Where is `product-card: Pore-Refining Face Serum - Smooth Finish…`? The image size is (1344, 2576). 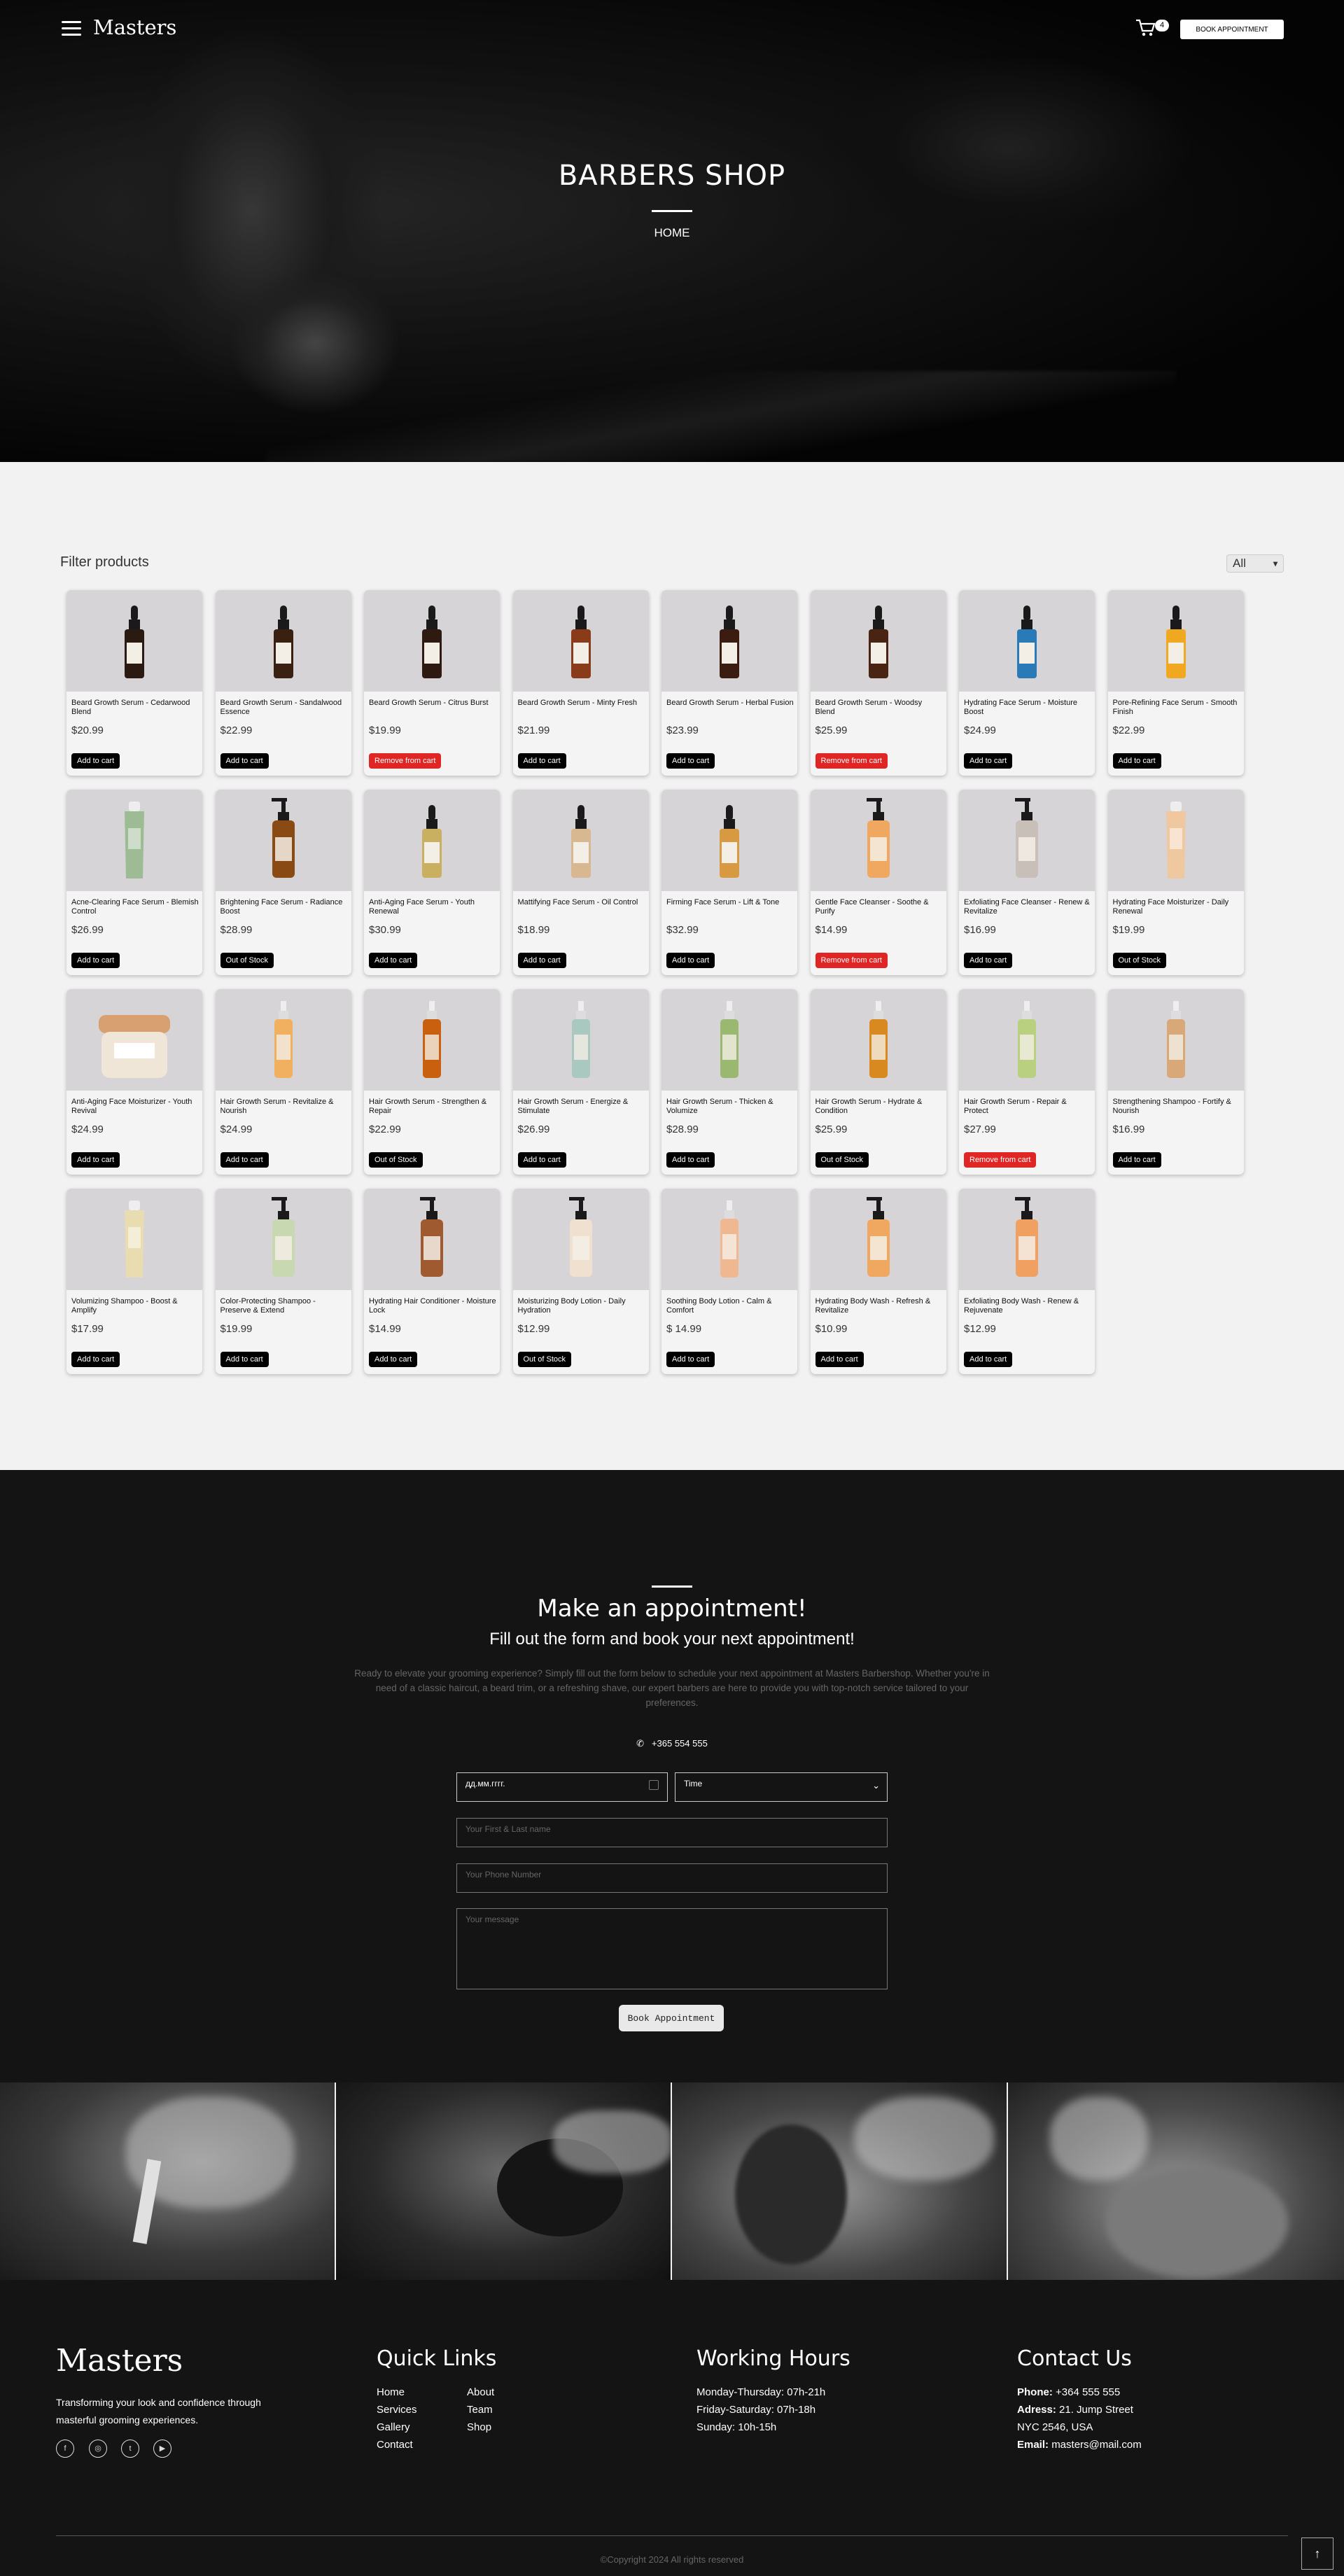
product-card: Pore-Refining Face Serum - Smooth Finish… is located at coordinates (1175, 683).